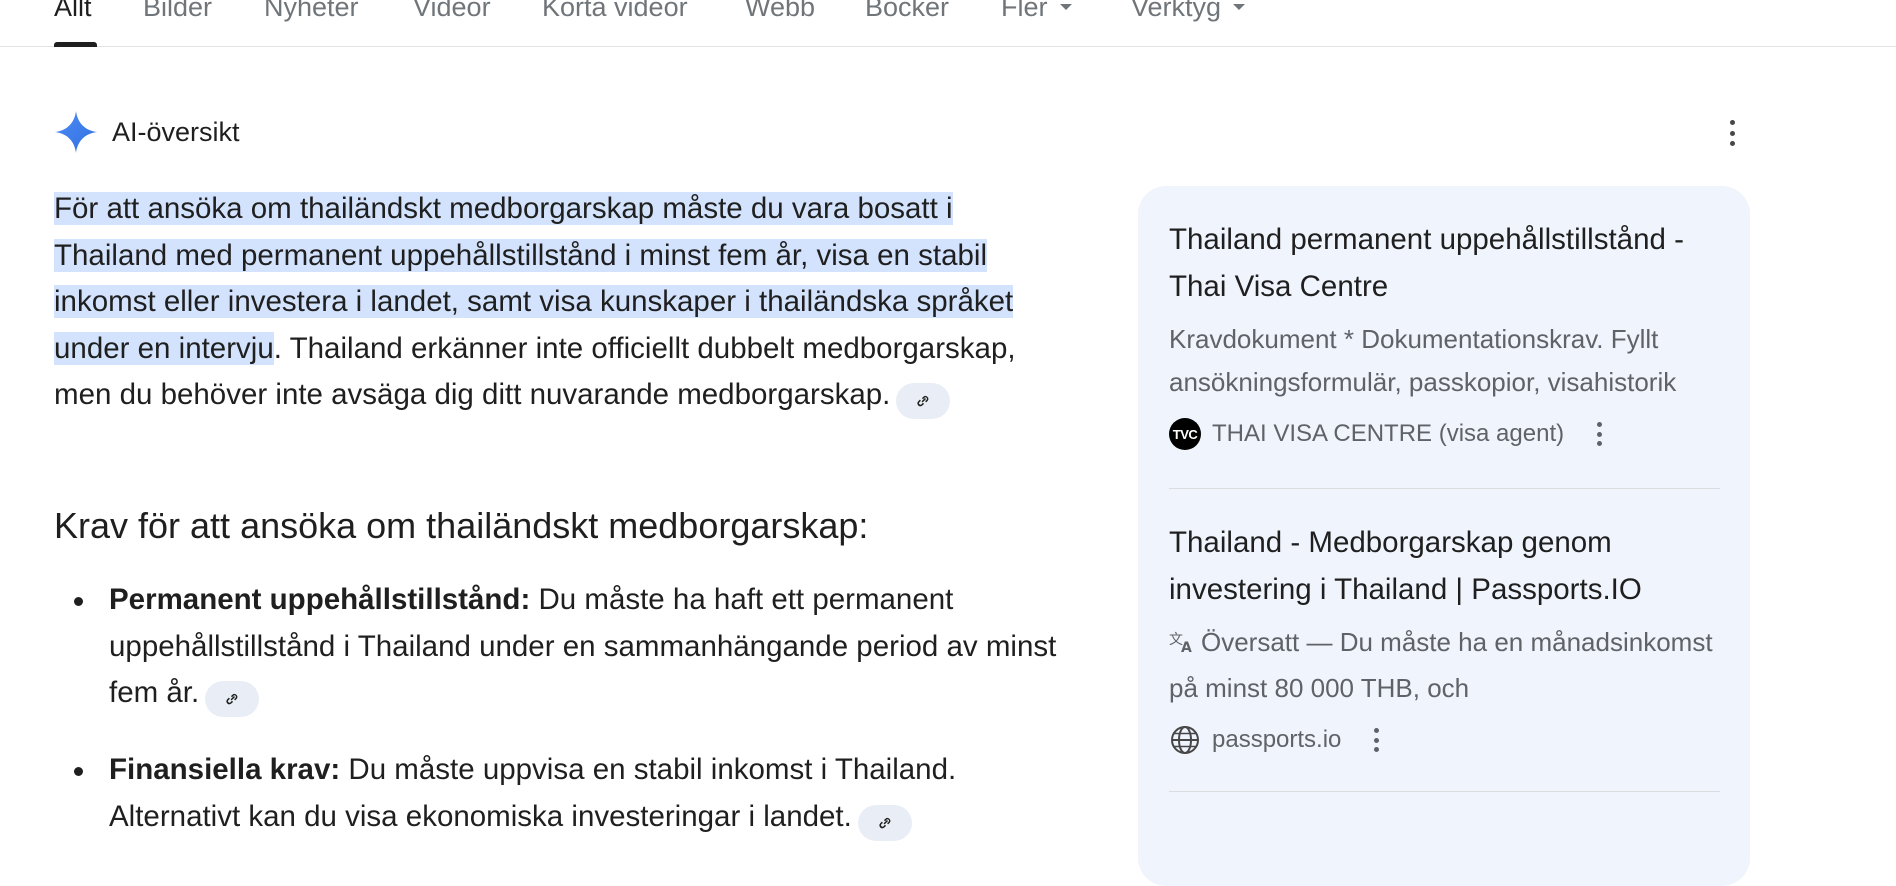 The width and height of the screenshot is (1896, 886). Describe the element at coordinates (1185, 434) in the screenshot. I see `site-favicon: TVC` at that location.